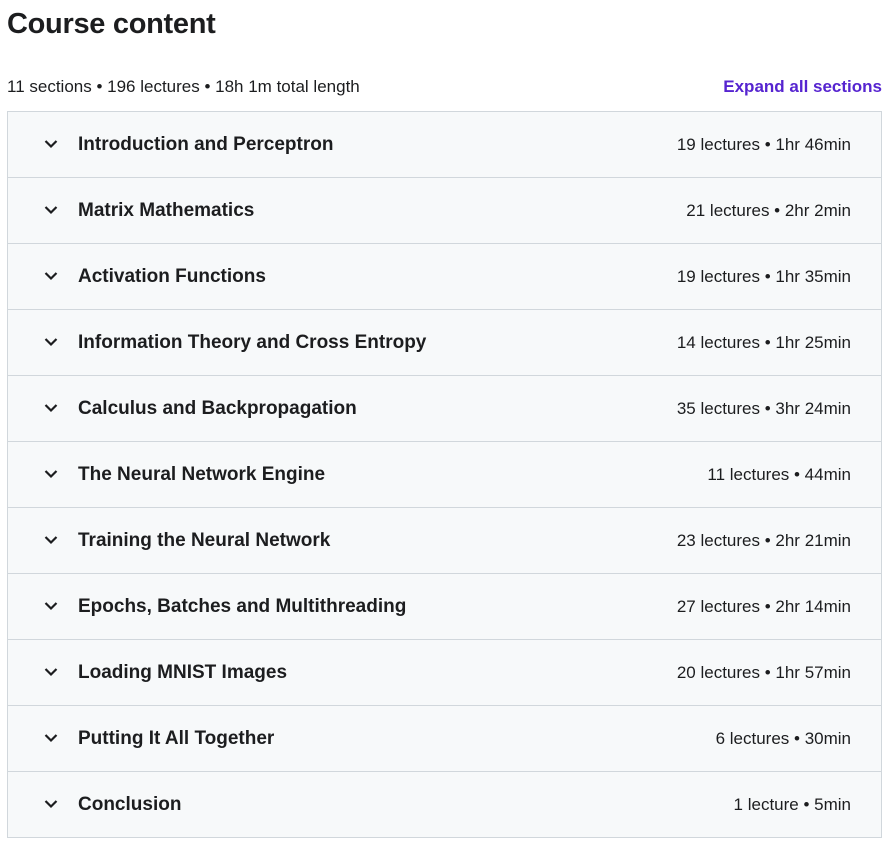  What do you see at coordinates (217, 408) in the screenshot?
I see `section-title: Calculus and Backpropagation` at bounding box center [217, 408].